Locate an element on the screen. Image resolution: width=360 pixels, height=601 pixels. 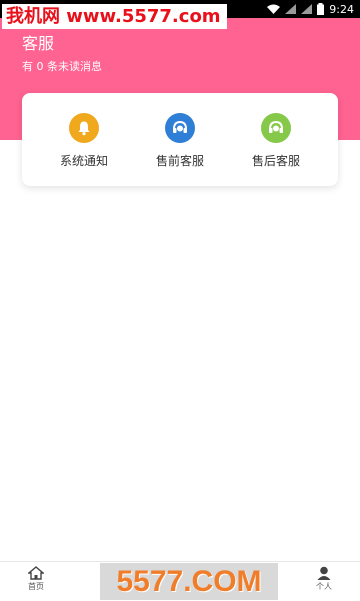
unread-count-text: 有 0 条未读消息 is located at coordinates (62, 66).